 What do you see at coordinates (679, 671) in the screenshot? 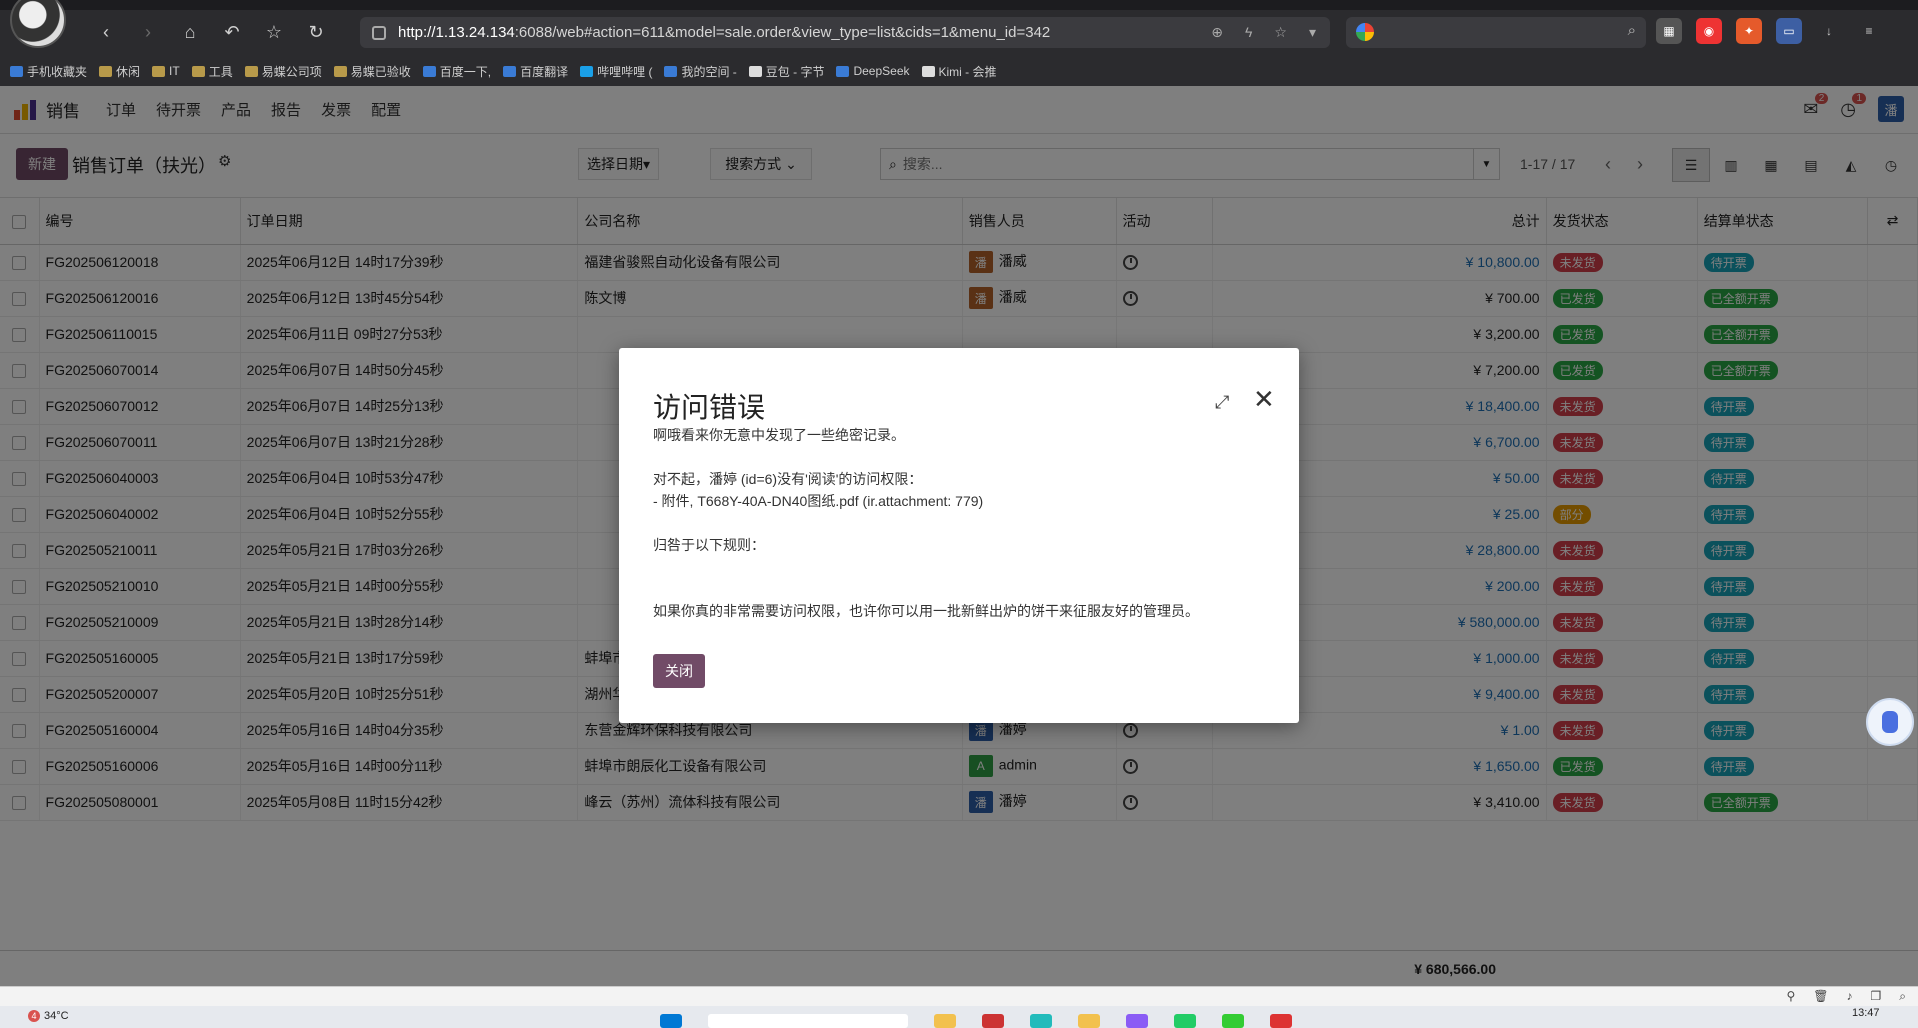
I see `close-button: 关闭` at bounding box center [679, 671].